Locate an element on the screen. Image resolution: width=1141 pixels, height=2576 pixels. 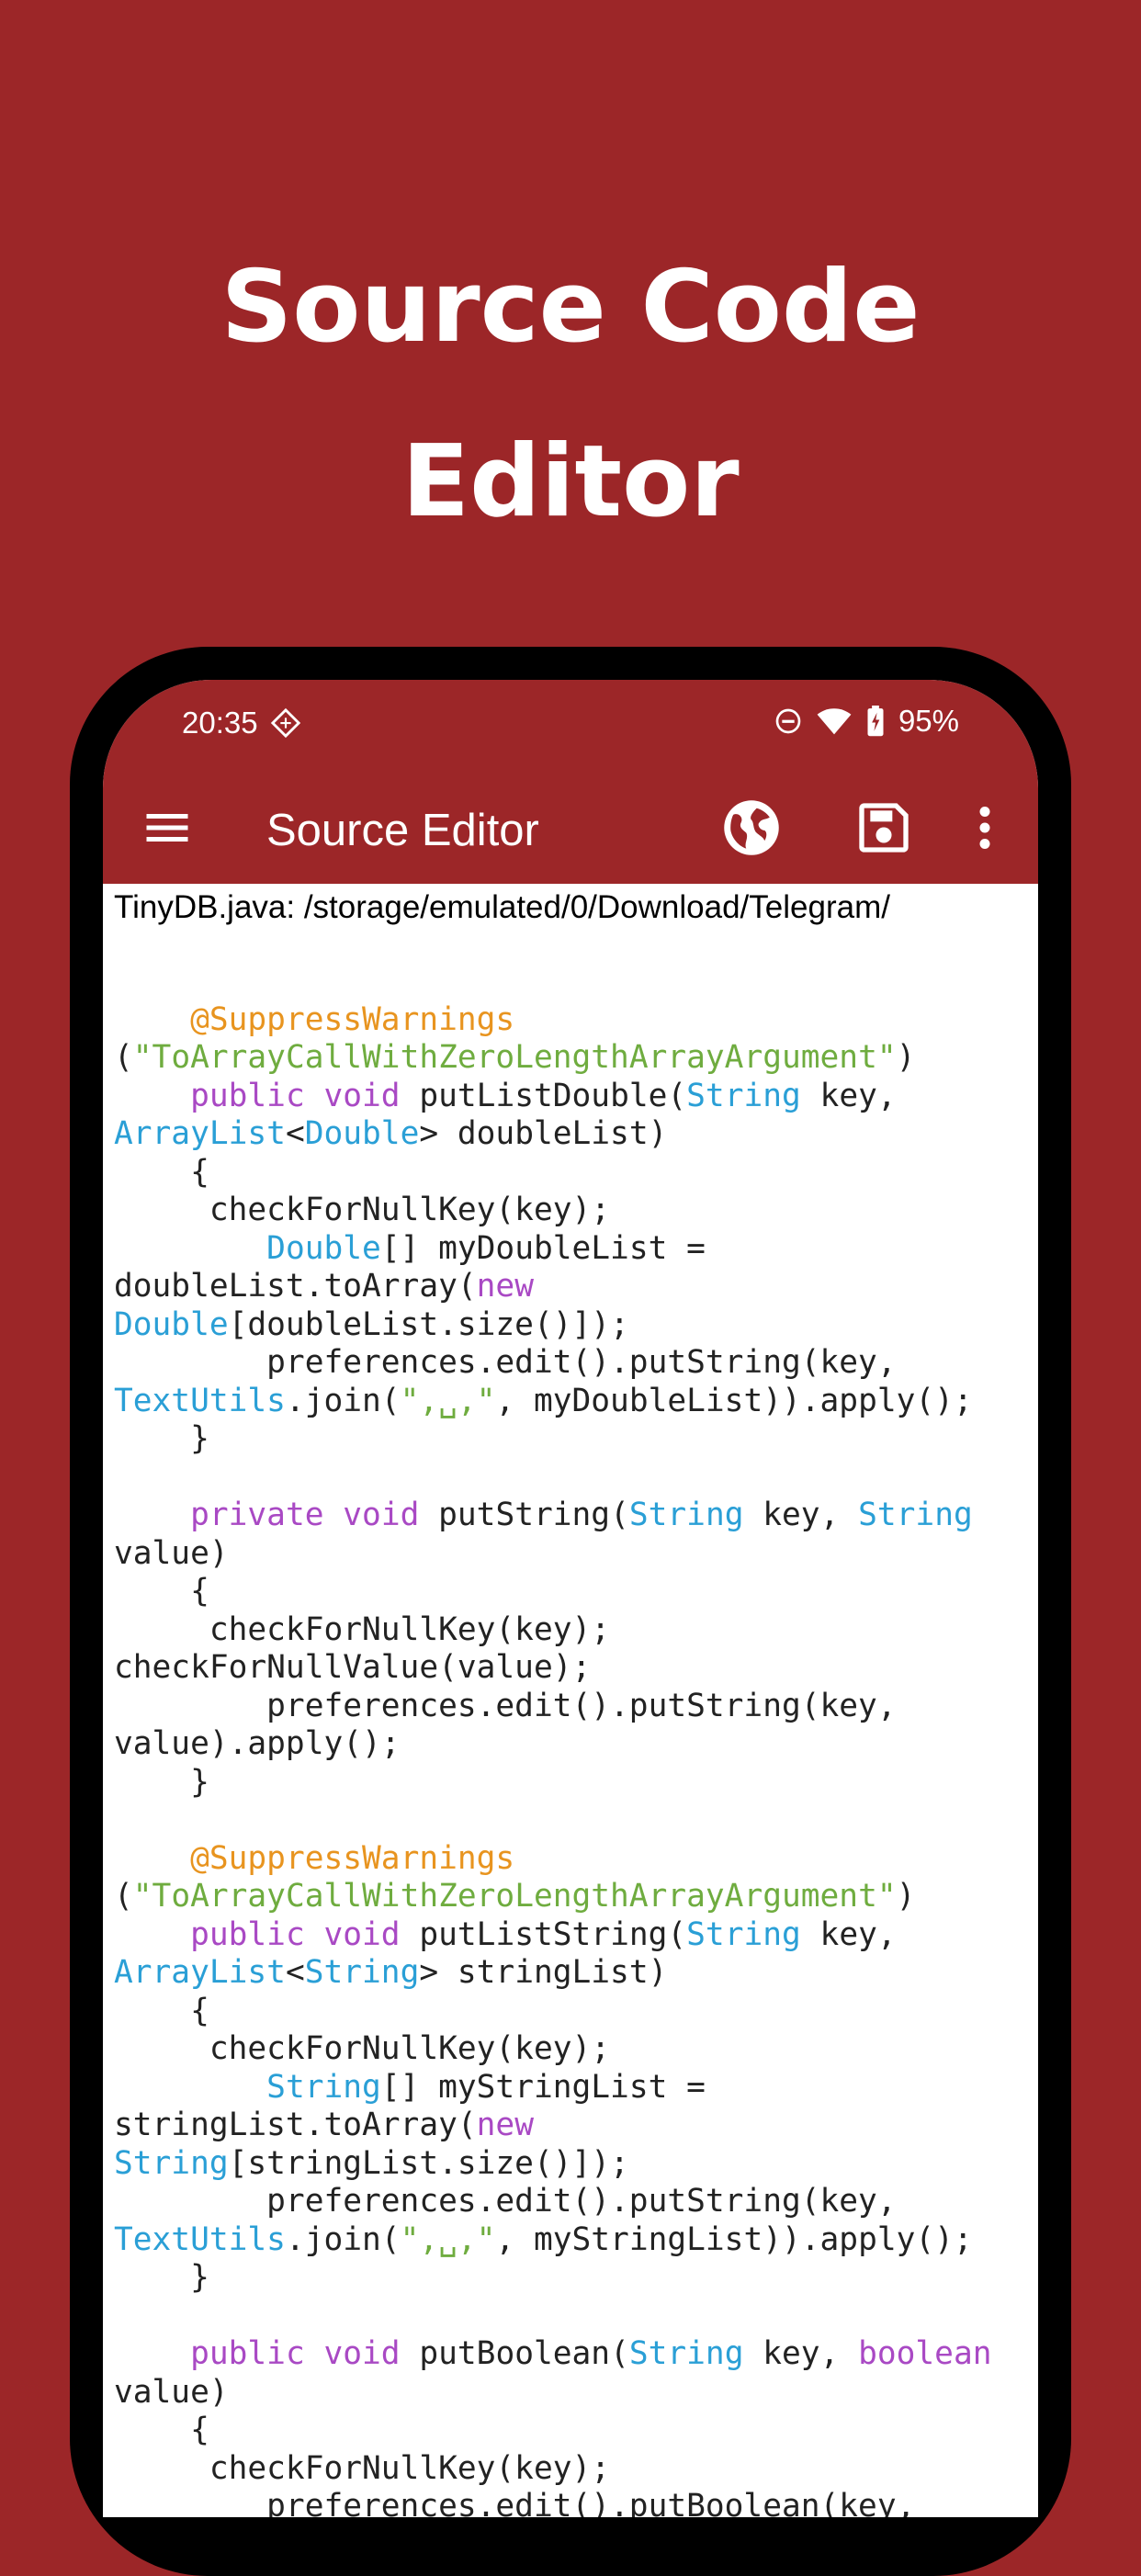
code-token: value) is located at coordinates (171, 2392).